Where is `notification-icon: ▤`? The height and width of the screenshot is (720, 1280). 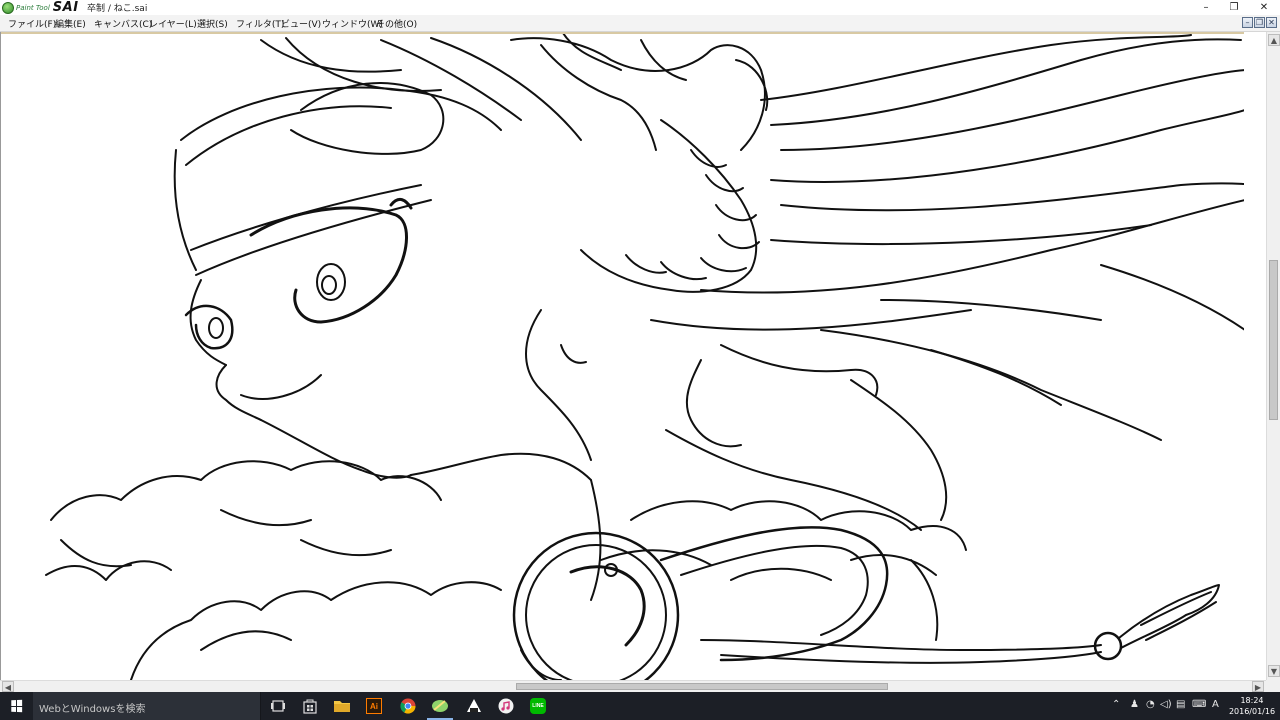
notification-icon: ▤ is located at coordinates (1180, 704).